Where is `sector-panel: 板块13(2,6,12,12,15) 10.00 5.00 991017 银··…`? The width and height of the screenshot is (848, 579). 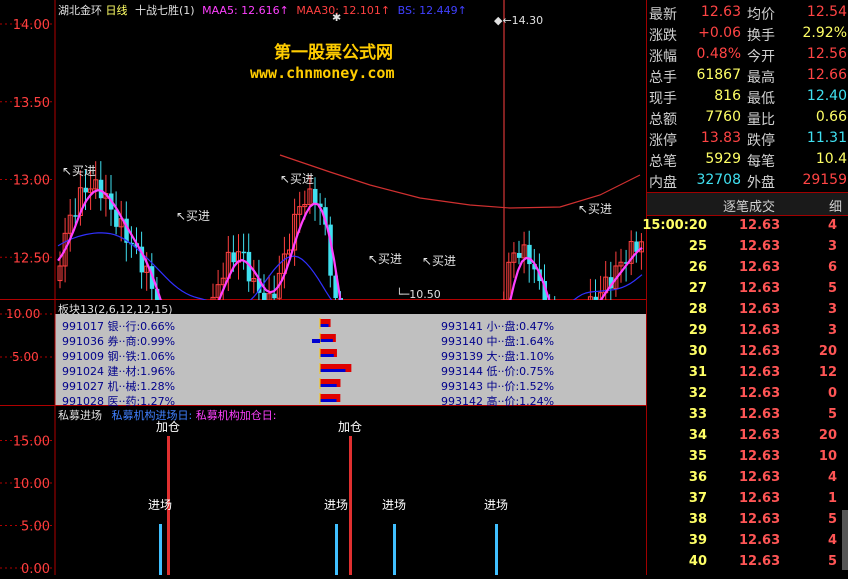 sector-panel: 板块13(2,6,12,12,15) 10.00 5.00 991017 银··… is located at coordinates (323, 353).